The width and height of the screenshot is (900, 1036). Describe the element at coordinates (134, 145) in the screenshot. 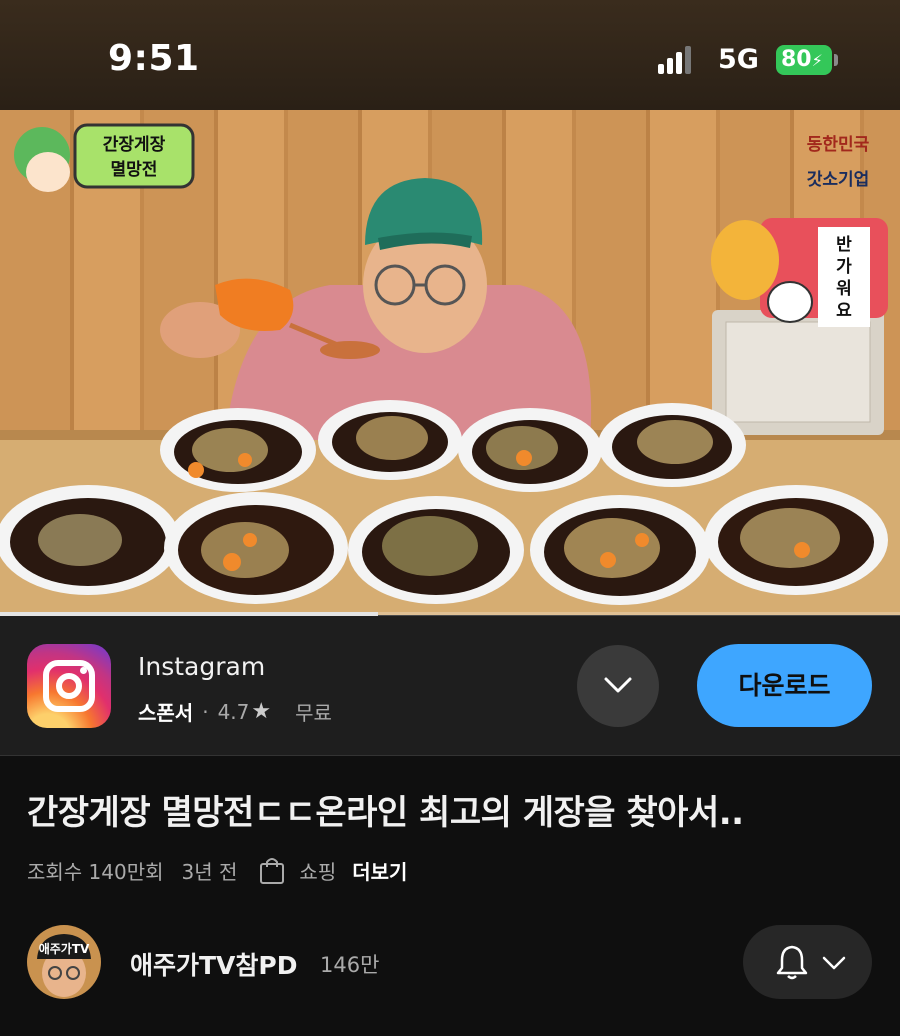

I see `overlay-left-line1: 간장게장` at that location.